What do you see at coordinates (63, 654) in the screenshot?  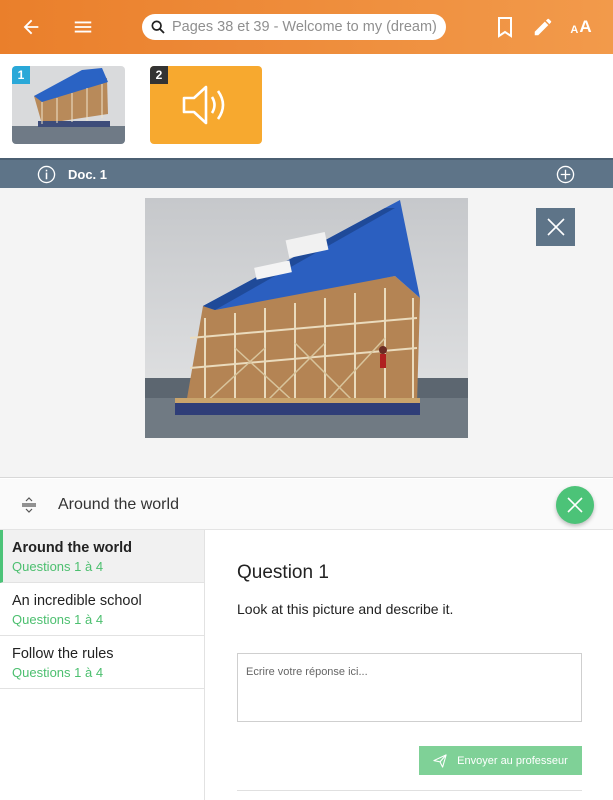 I see `section-title: Follow the rules` at bounding box center [63, 654].